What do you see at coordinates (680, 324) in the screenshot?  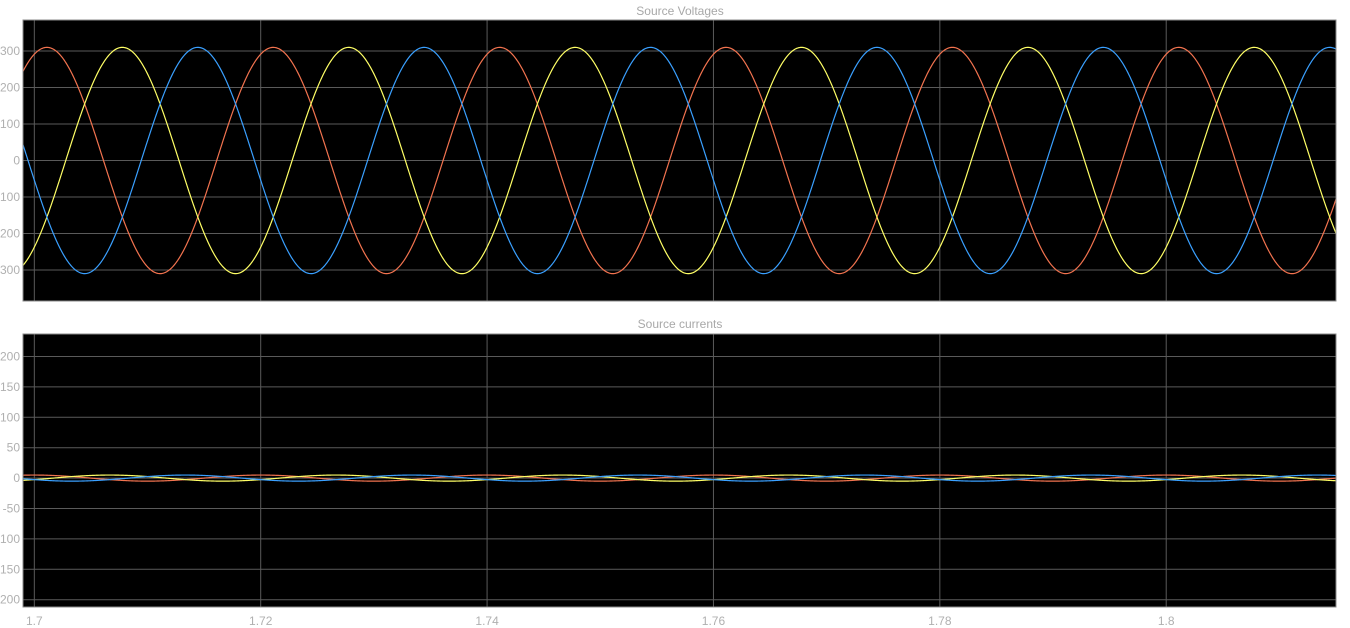 I see `current-panel-title: Source currents` at bounding box center [680, 324].